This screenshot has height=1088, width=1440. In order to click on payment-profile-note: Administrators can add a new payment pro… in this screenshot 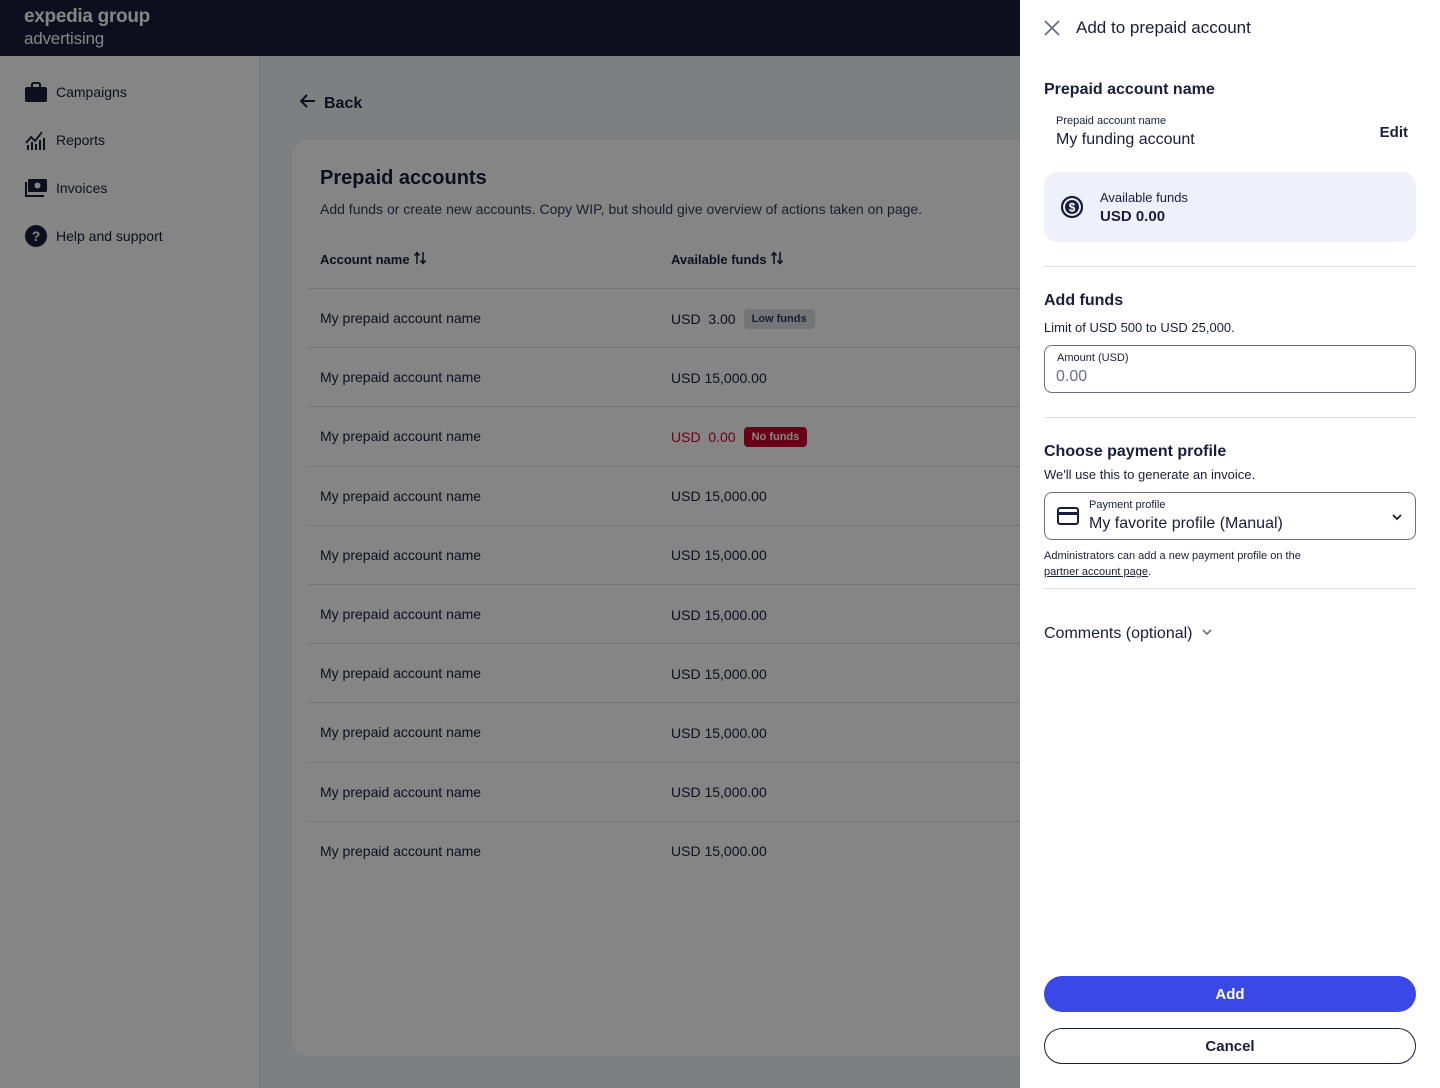, I will do `click(1209, 564)`.